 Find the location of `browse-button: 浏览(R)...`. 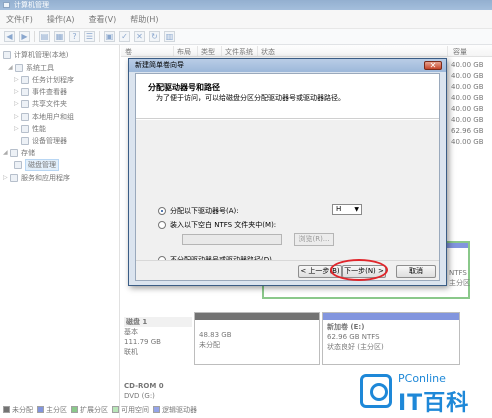

browse-button: 浏览(R)... is located at coordinates (314, 239).